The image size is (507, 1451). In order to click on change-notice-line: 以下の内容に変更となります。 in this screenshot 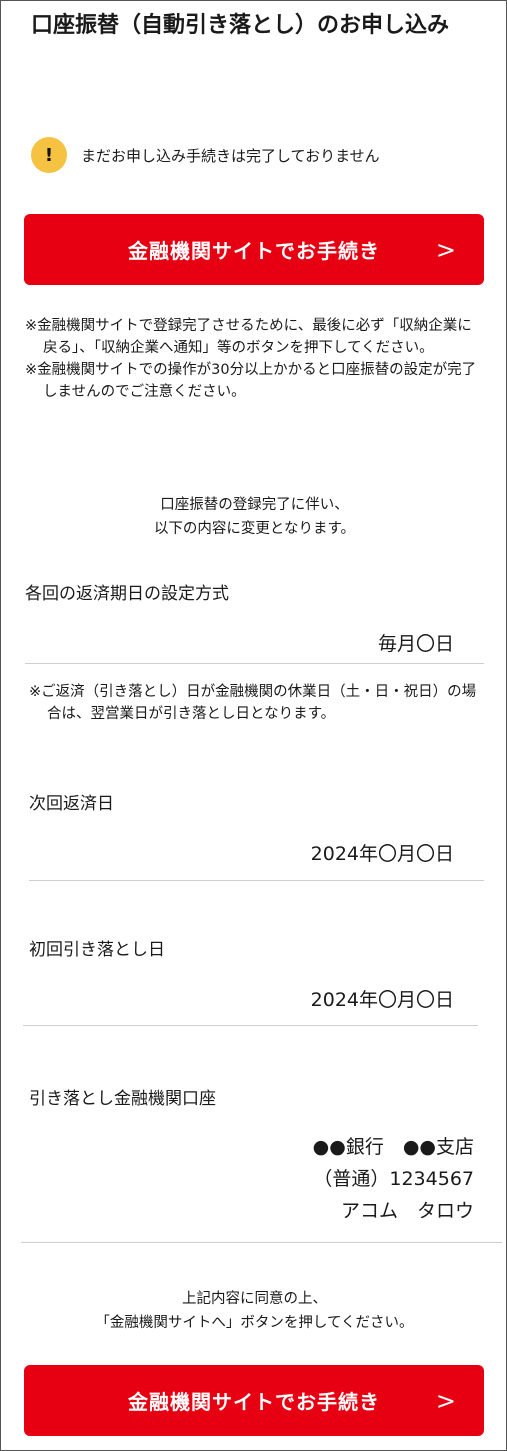, I will do `click(254, 529)`.